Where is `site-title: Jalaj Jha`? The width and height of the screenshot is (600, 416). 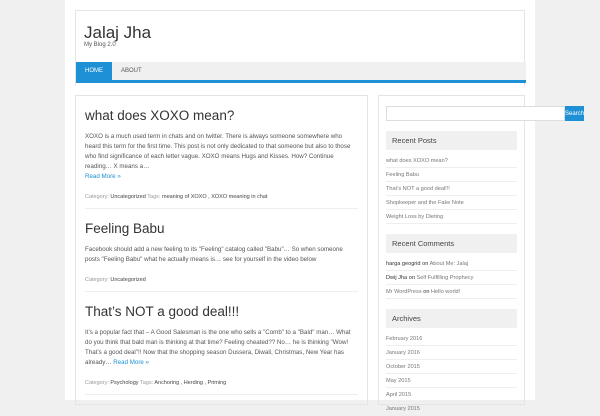
site-title: Jalaj Jha is located at coordinates (117, 33).